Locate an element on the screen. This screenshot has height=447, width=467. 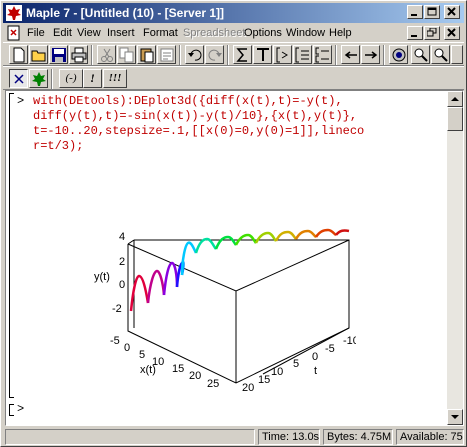
doc-close-button is located at coordinates (452, 33).